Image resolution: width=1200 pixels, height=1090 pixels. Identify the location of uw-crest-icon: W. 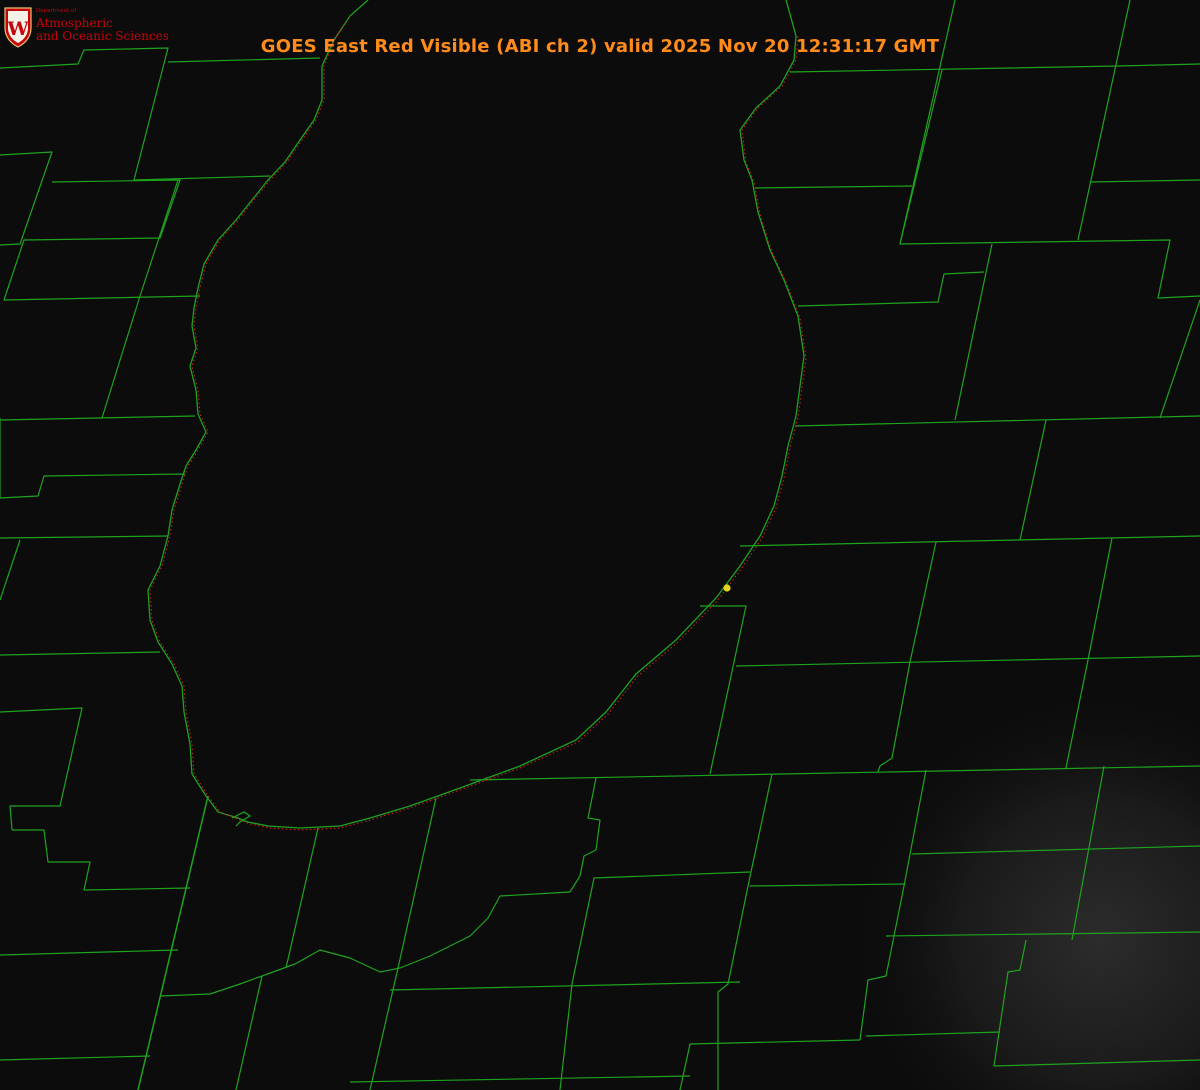
(18, 27).